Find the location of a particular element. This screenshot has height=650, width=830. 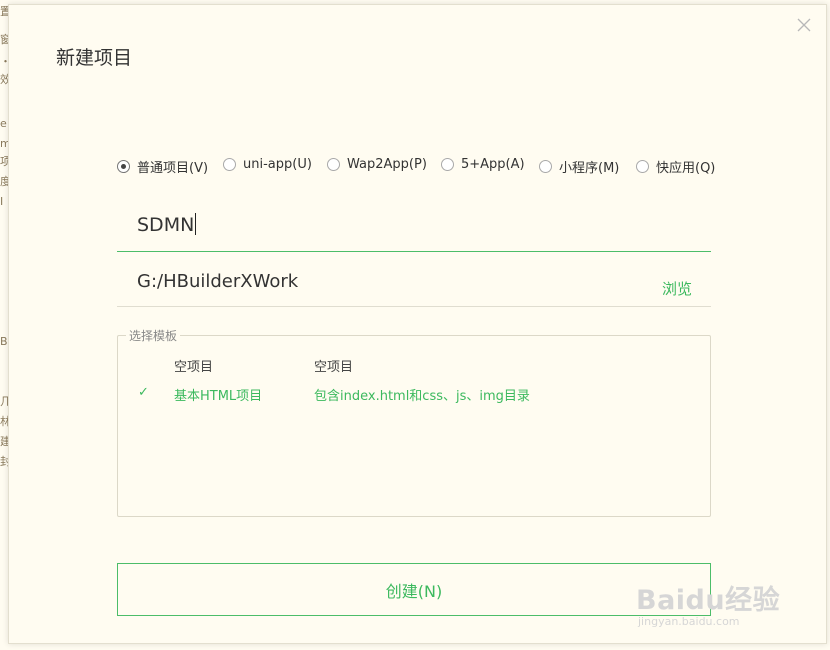

background-char: 窗 is located at coordinates (4, 39).